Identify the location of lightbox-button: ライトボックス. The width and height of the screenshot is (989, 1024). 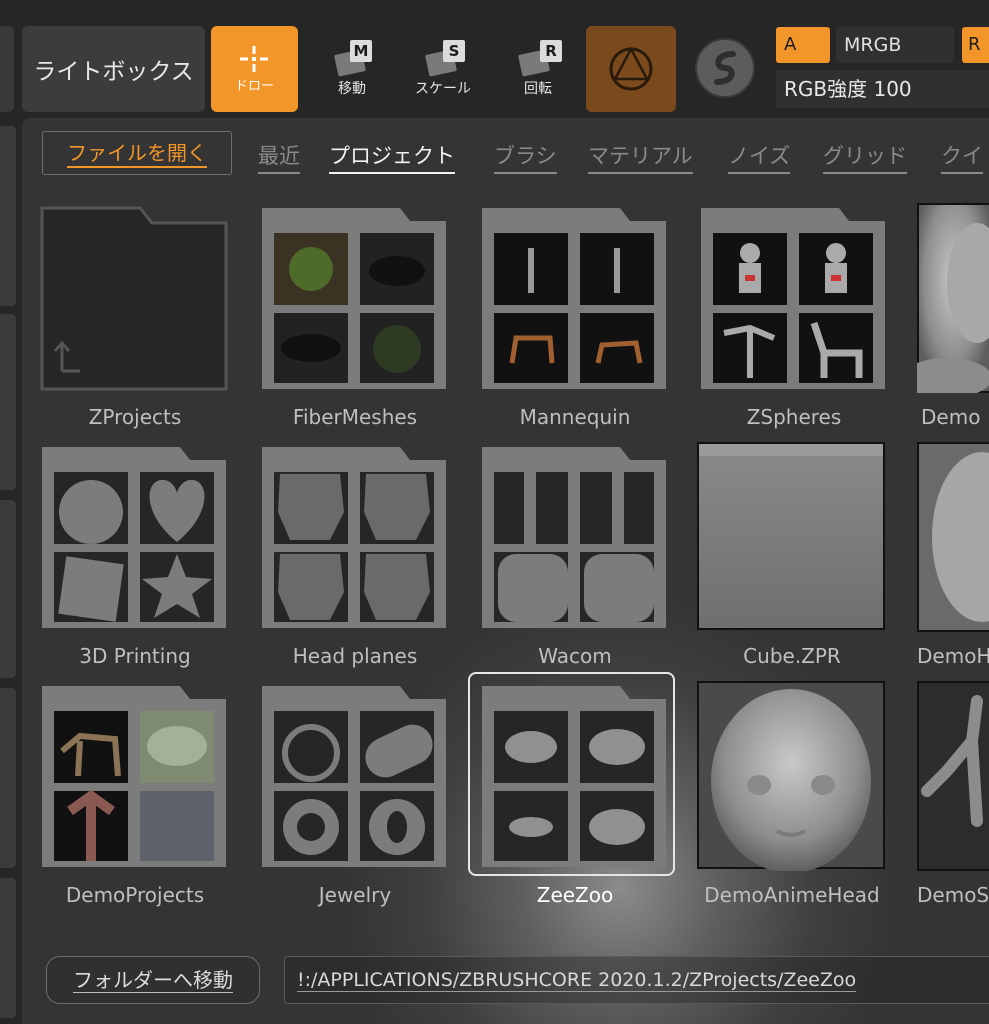
(113, 69).